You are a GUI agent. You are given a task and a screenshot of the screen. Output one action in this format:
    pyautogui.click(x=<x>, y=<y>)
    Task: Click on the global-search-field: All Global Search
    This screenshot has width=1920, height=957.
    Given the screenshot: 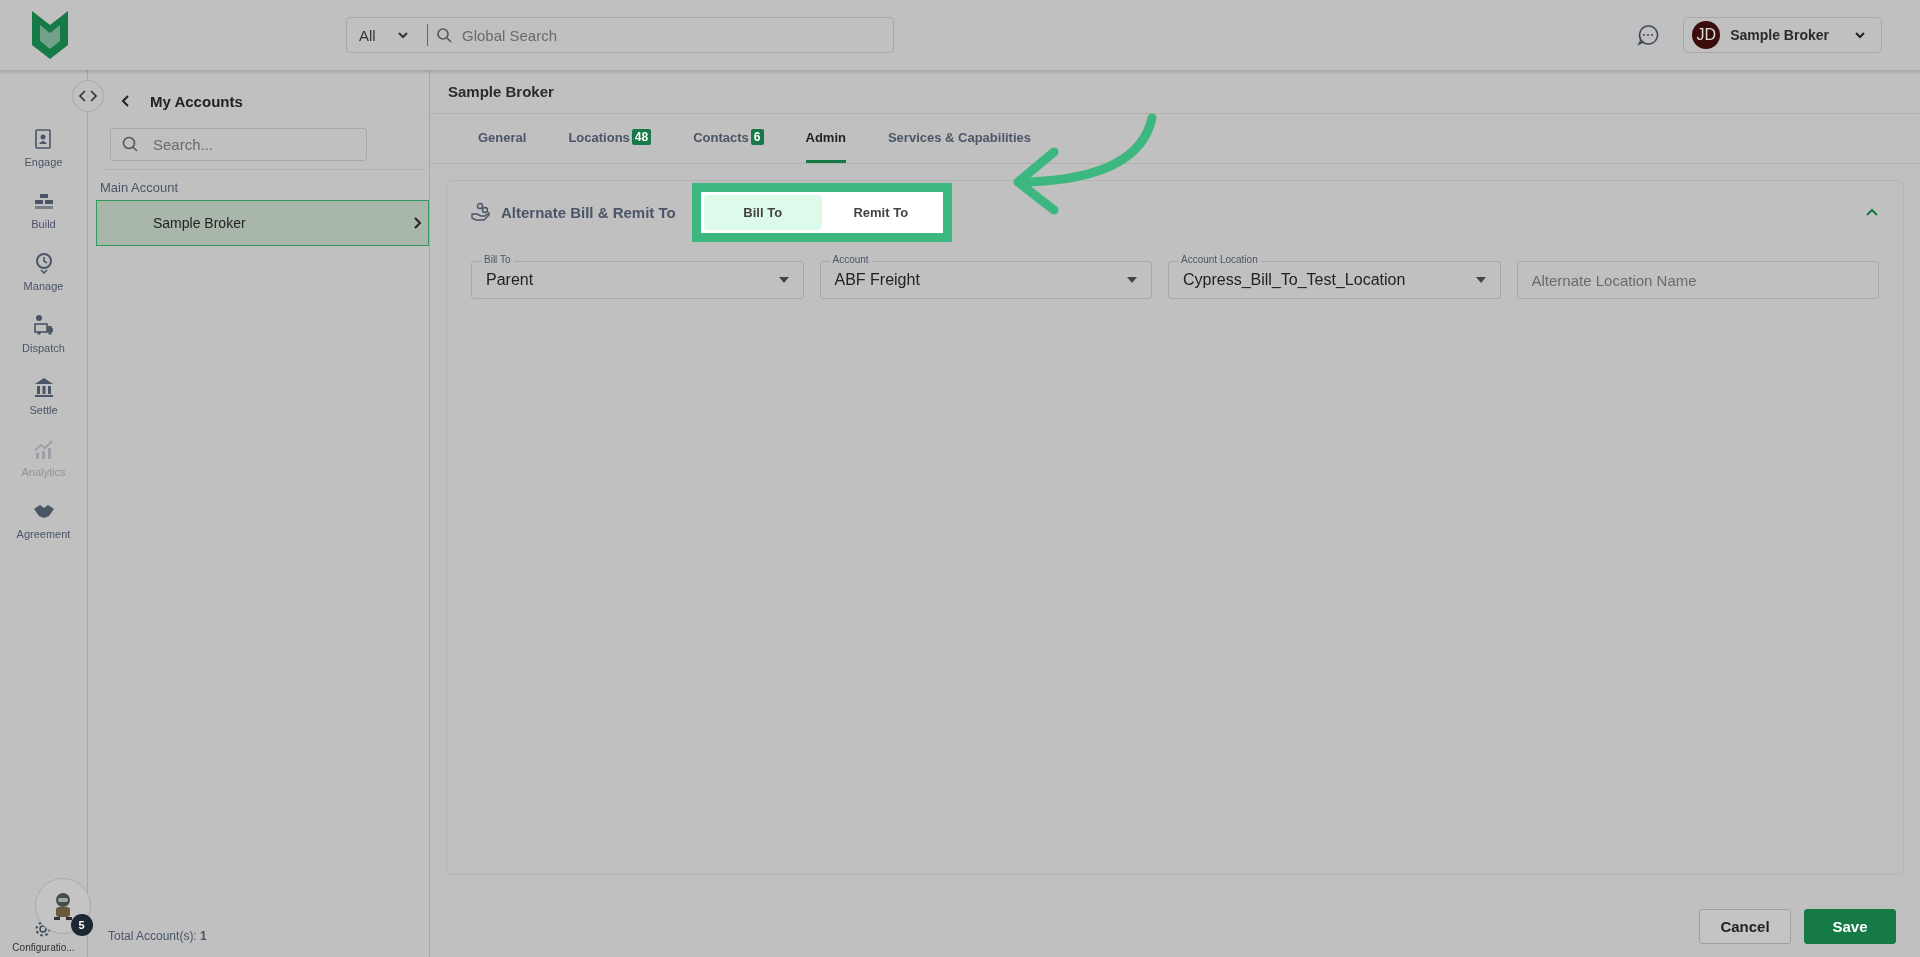 What is the action you would take?
    pyautogui.click(x=620, y=35)
    